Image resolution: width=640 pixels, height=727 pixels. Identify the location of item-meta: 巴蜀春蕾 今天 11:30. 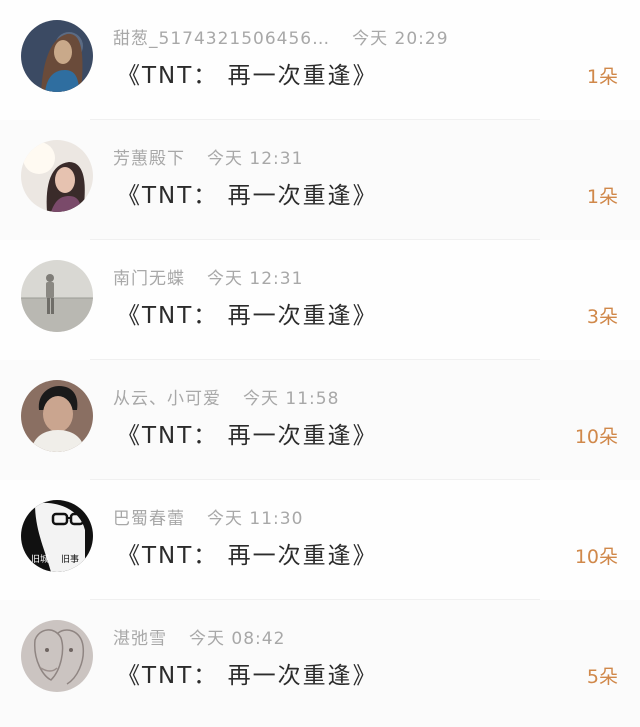
(208, 516).